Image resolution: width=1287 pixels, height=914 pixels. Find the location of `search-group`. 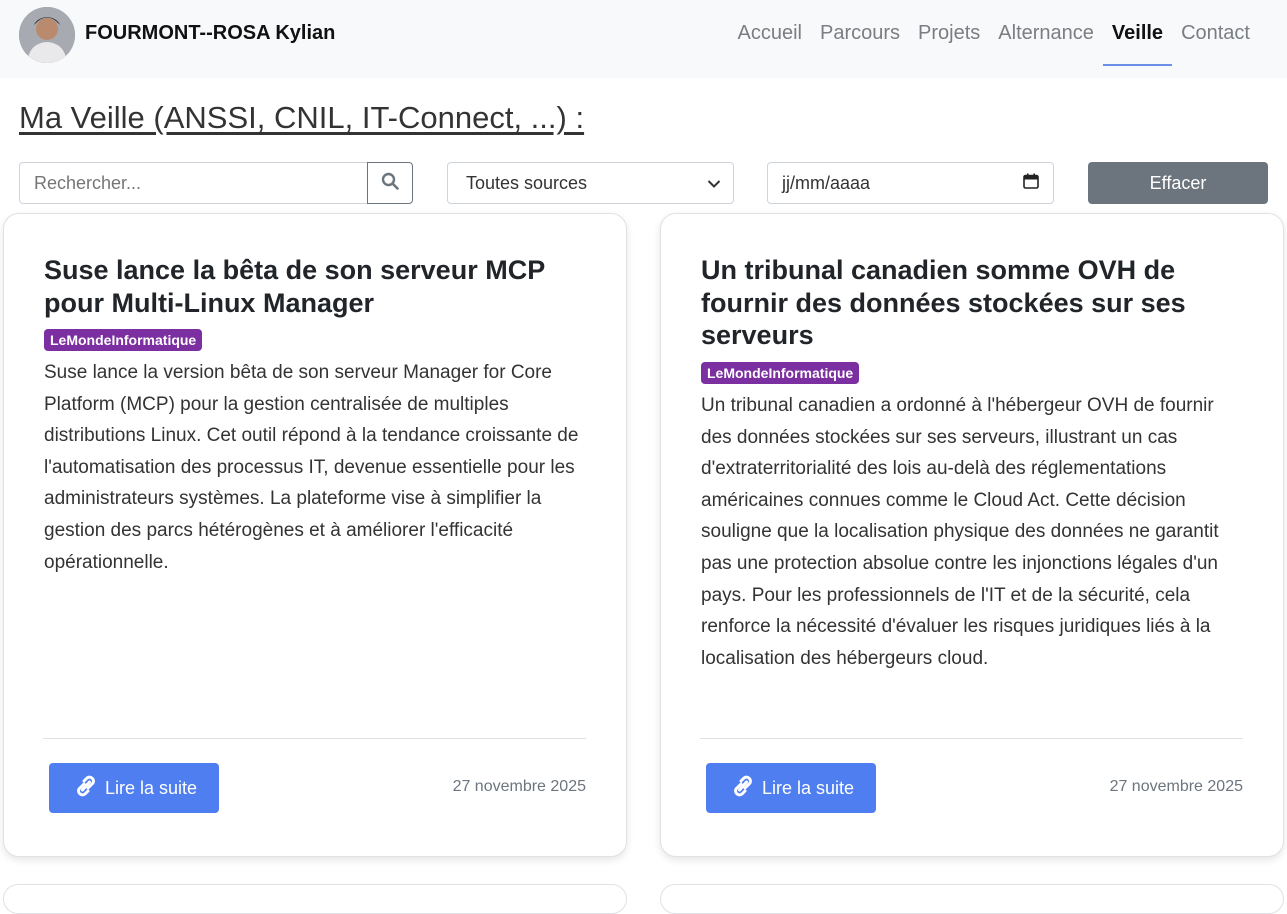

search-group is located at coordinates (216, 183).